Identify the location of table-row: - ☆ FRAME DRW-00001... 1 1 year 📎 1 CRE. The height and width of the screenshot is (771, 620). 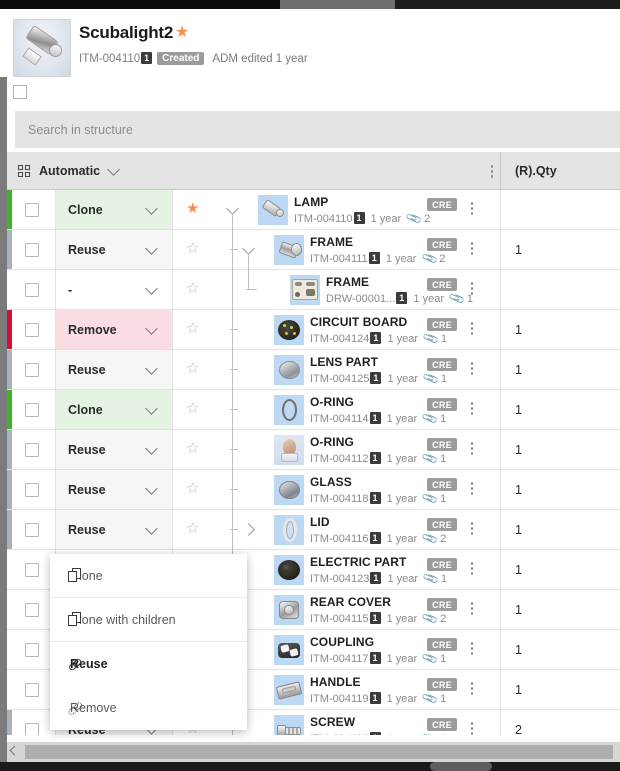
(313, 290).